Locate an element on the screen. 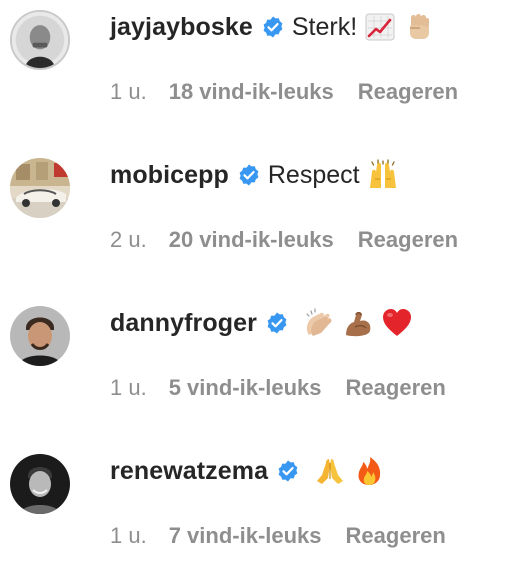  comment-line: renewatzema is located at coordinates (247, 471).